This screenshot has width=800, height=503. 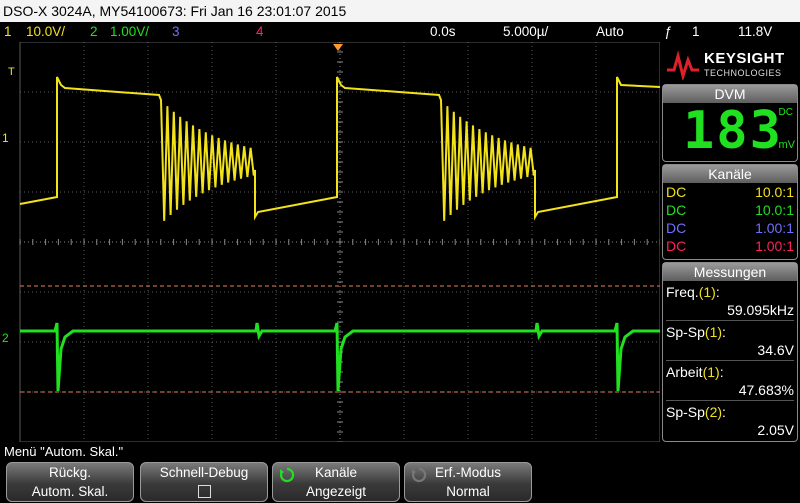 What do you see at coordinates (775, 430) in the screenshot?
I see `measurement-value: 2.05V` at bounding box center [775, 430].